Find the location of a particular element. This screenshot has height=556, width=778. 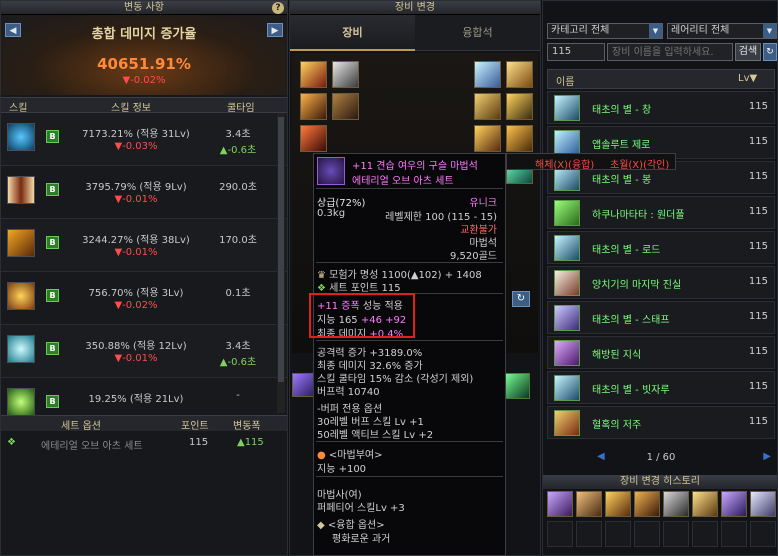

skill-list-scrollbar is located at coordinates (281, 263).